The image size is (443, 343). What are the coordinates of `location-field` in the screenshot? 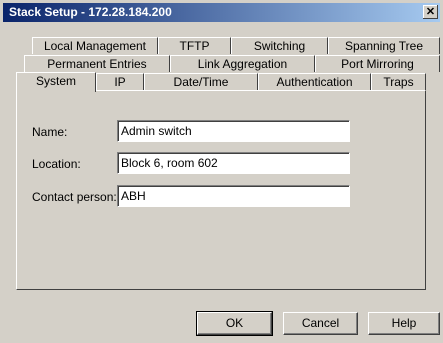 It's located at (233, 163).